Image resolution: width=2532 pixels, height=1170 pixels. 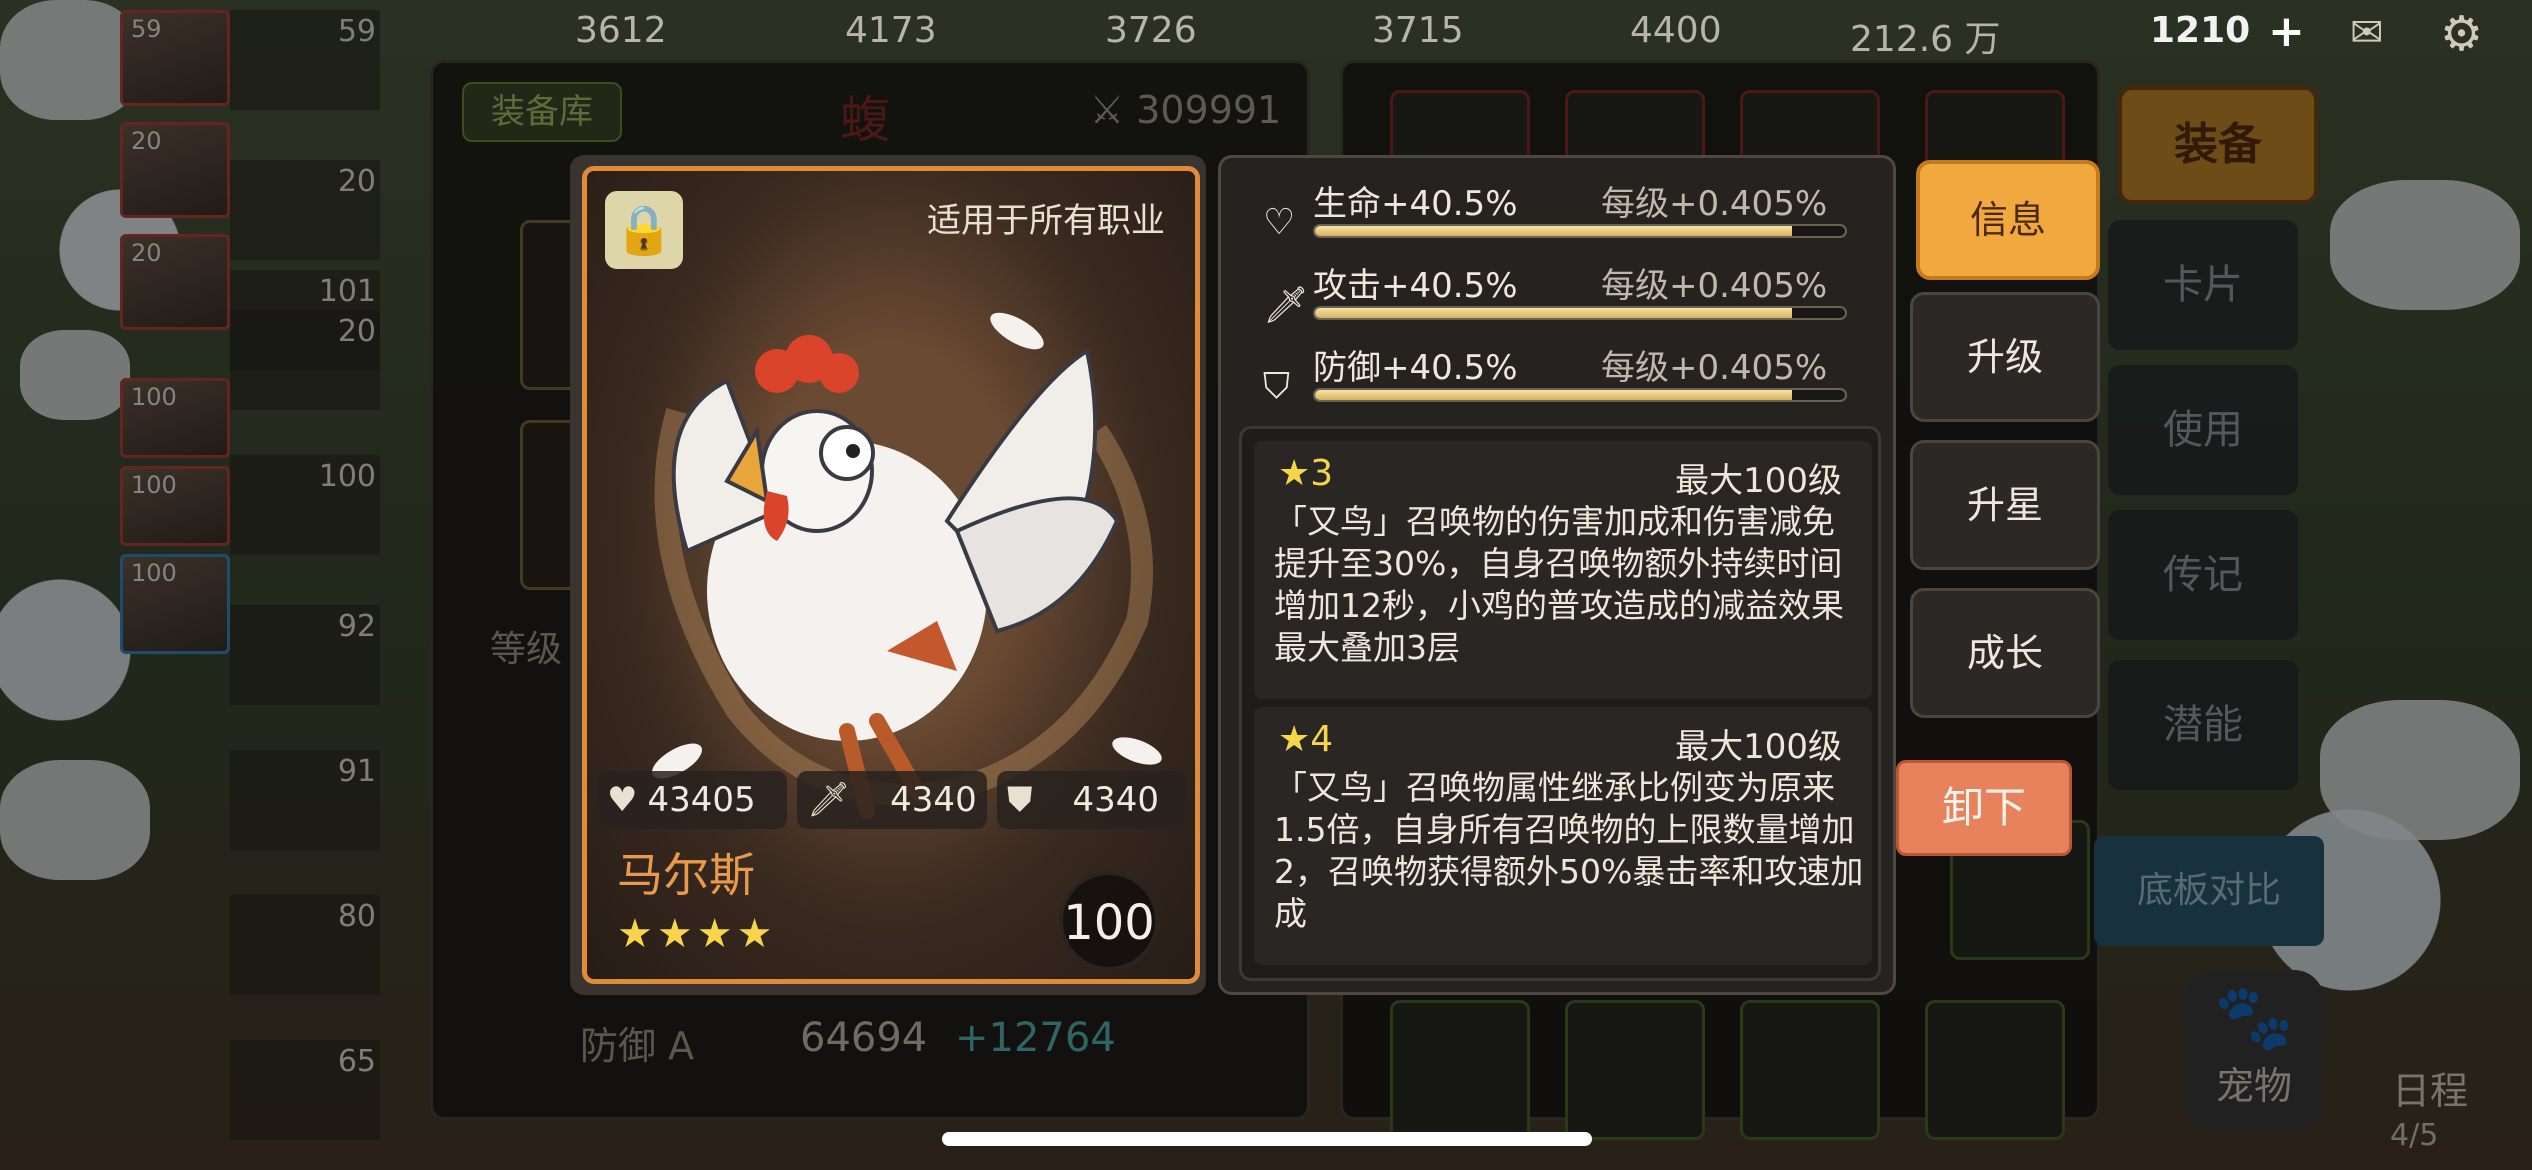 What do you see at coordinates (622, 800) in the screenshot?
I see `heart-icon: ♥` at bounding box center [622, 800].